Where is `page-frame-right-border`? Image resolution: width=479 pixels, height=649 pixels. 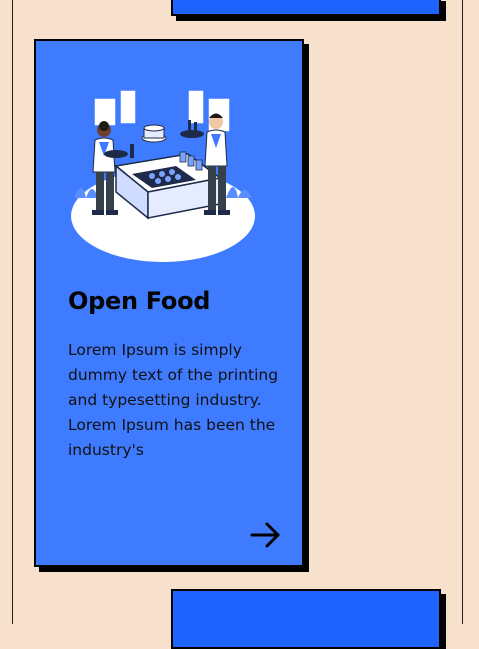
page-frame-right-border is located at coordinates (462, 312).